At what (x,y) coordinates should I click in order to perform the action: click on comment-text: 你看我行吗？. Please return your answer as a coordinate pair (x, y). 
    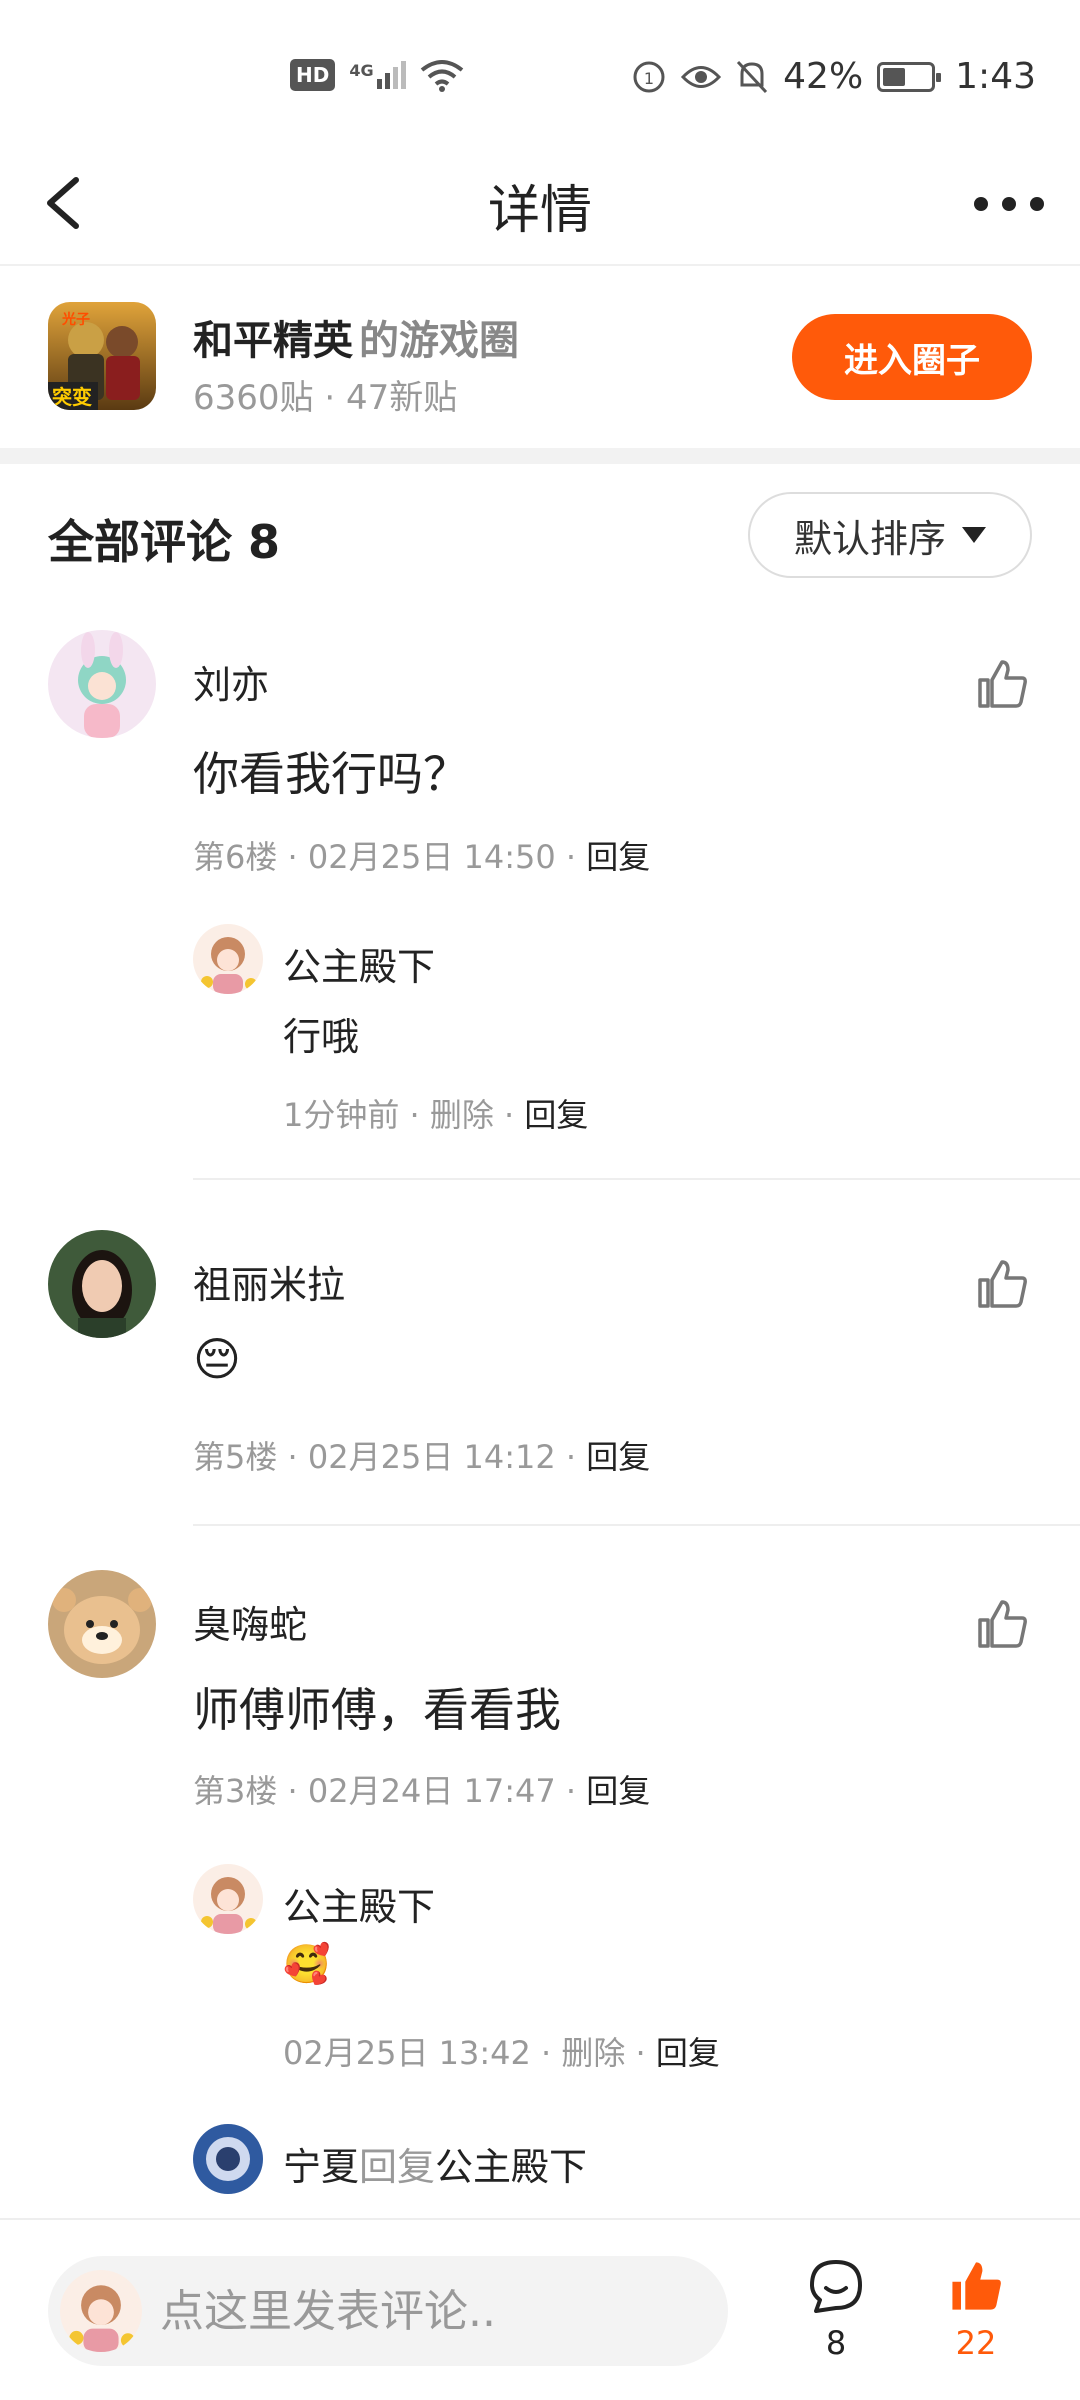
    Looking at the image, I should click on (331, 774).